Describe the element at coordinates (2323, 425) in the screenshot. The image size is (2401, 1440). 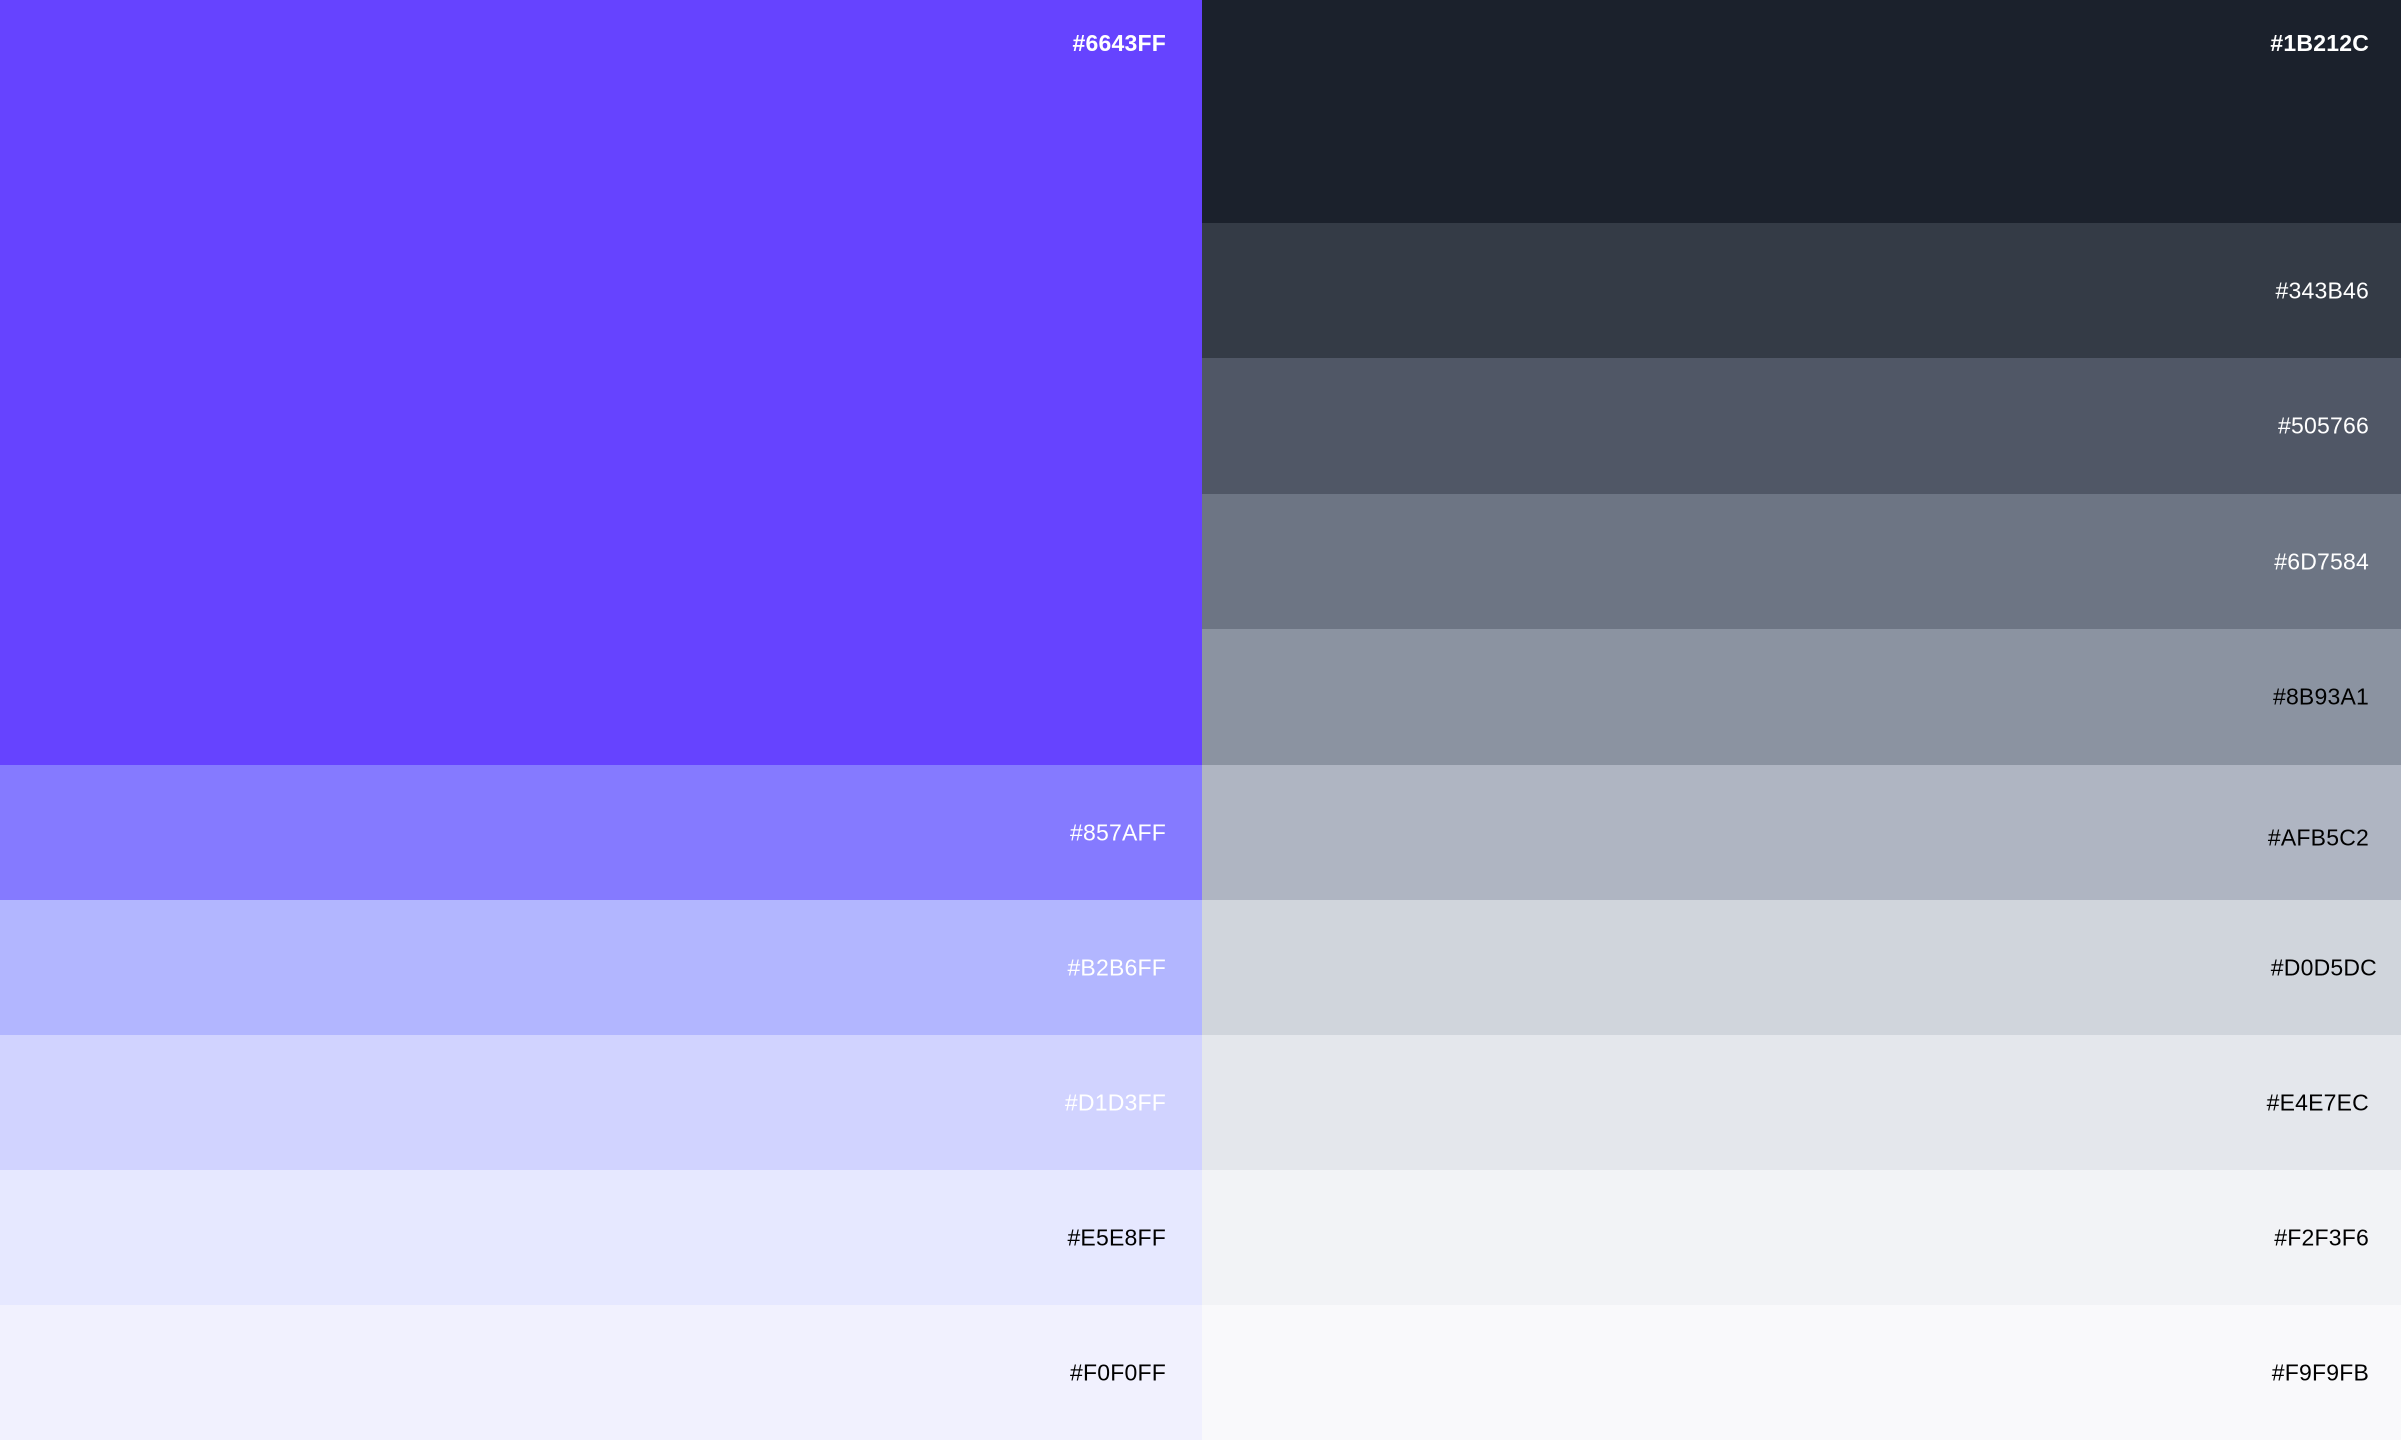
I see `swatch-hex-label: #505766` at that location.